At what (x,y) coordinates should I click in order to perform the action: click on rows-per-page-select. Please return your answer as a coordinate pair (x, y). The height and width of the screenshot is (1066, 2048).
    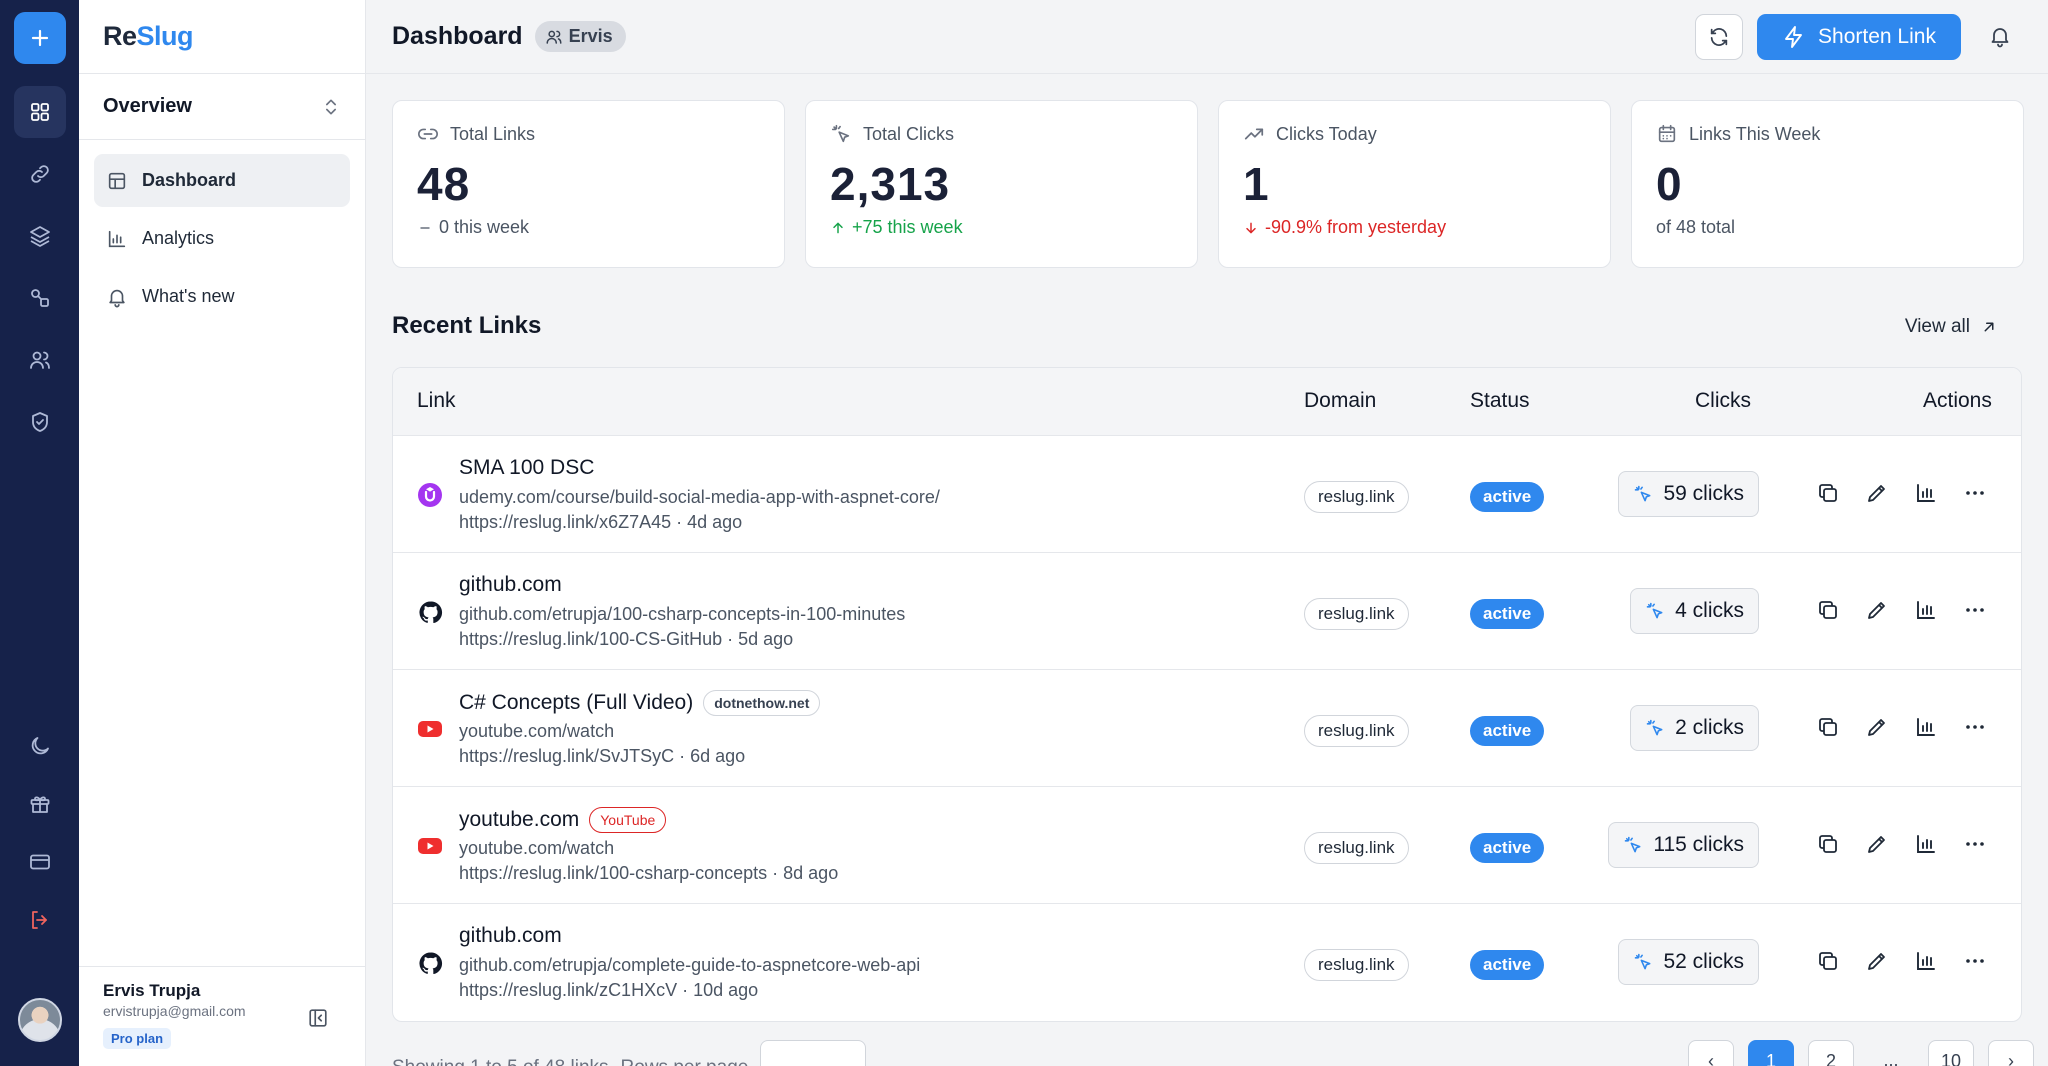
    Looking at the image, I should click on (813, 1053).